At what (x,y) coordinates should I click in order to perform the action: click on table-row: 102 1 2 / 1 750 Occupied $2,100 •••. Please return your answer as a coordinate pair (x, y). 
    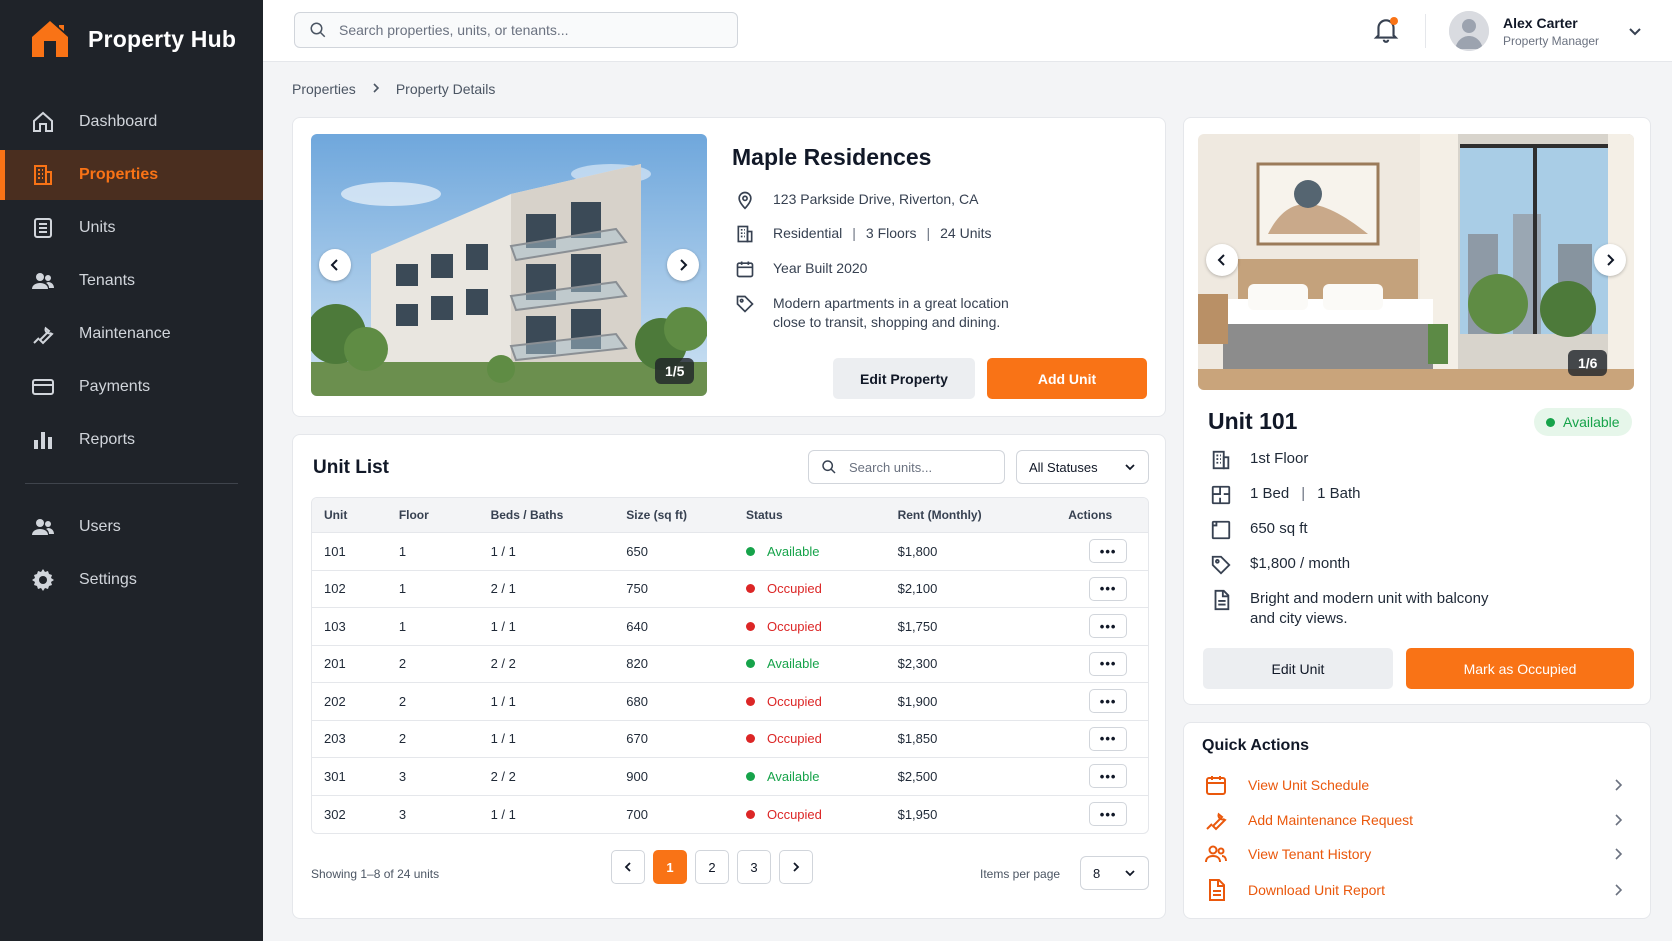
    Looking at the image, I should click on (730, 589).